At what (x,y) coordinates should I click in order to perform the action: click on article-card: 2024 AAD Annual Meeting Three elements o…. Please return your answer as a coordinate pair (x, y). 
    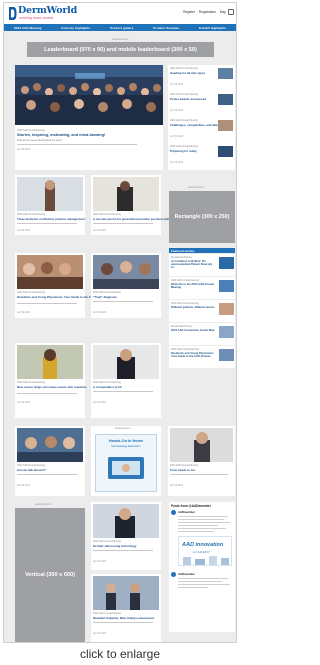
    Looking at the image, I should click on (50, 205).